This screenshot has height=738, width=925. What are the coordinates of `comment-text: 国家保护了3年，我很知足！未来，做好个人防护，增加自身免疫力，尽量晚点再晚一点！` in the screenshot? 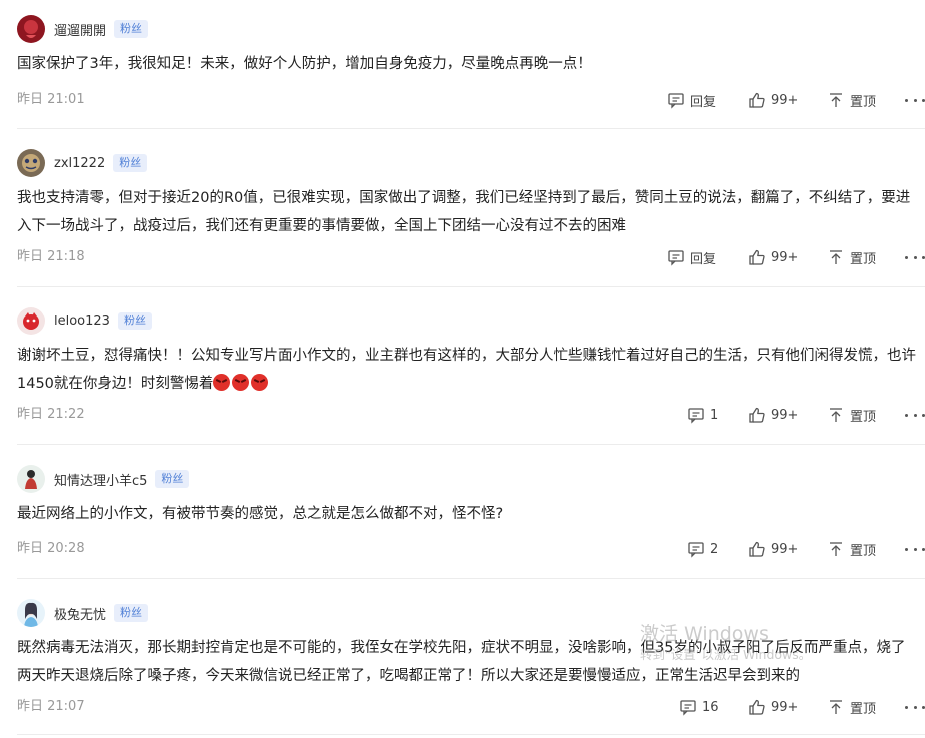 It's located at (304, 64).